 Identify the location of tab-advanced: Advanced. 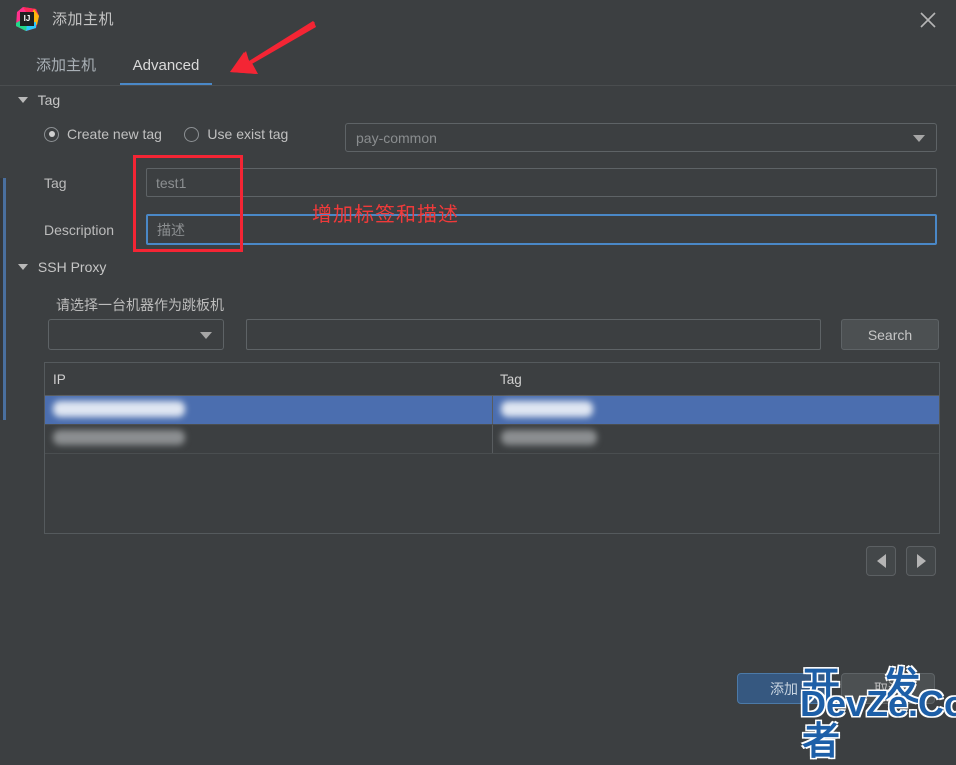
(166, 66).